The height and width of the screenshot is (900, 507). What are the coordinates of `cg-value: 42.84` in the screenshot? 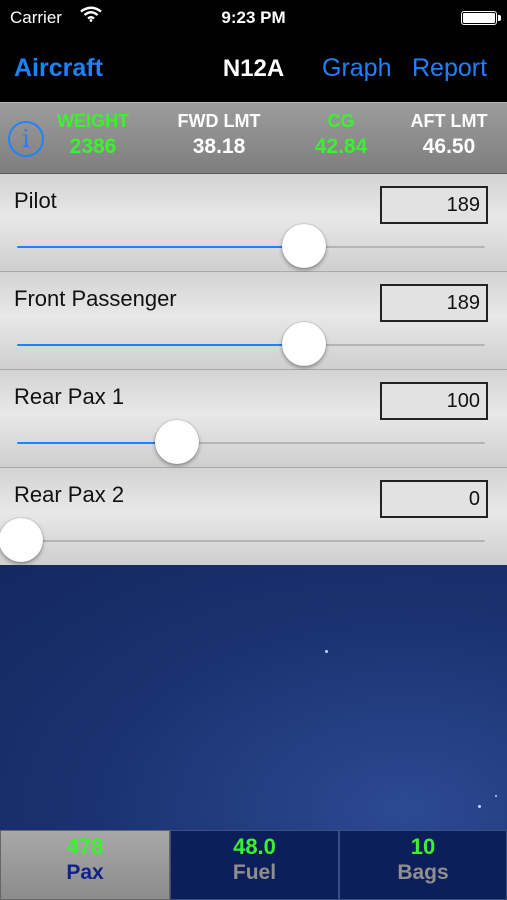 It's located at (341, 146).